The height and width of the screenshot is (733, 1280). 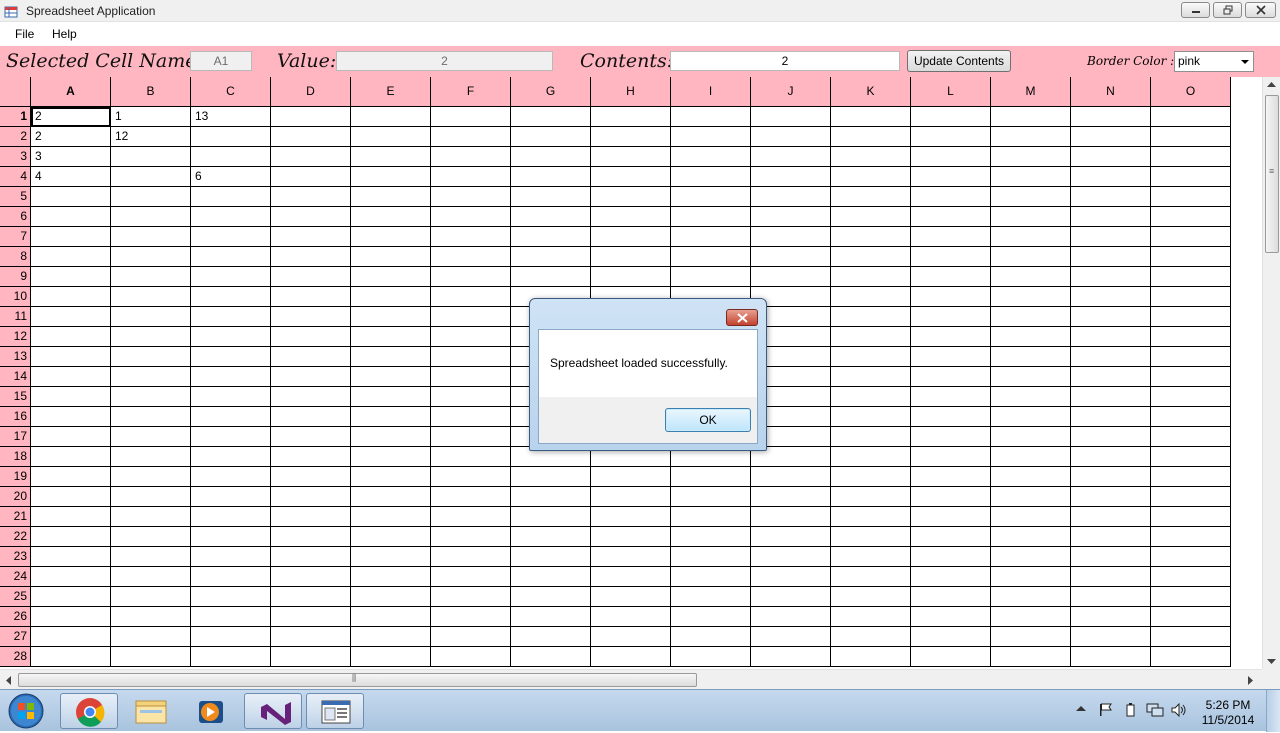 What do you see at coordinates (742, 317) in the screenshot?
I see `dialog-close-button` at bounding box center [742, 317].